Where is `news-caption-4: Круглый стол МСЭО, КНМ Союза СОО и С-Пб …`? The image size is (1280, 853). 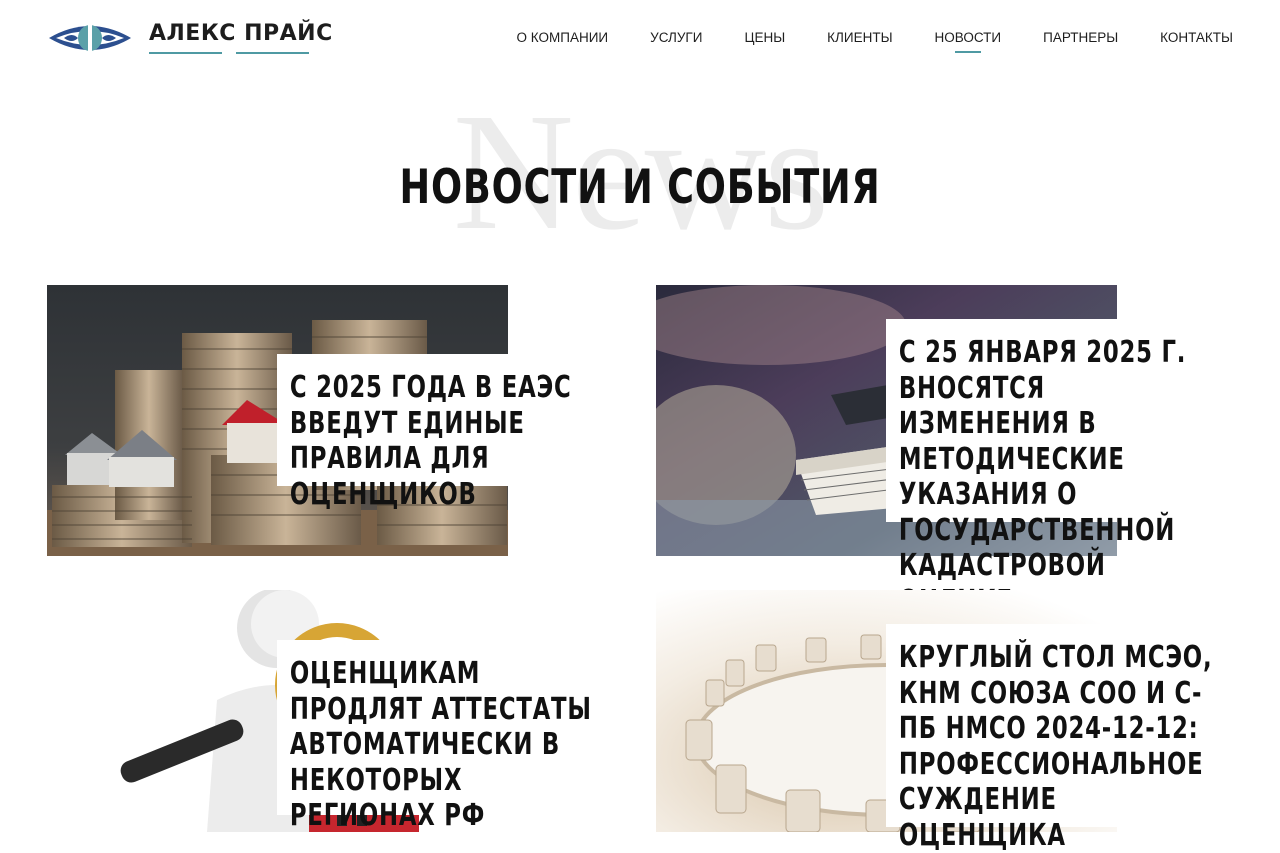
news-caption-4: Круглый стол МСЭО, КНМ Союза СОО и С-Пб … is located at coordinates (1061, 738).